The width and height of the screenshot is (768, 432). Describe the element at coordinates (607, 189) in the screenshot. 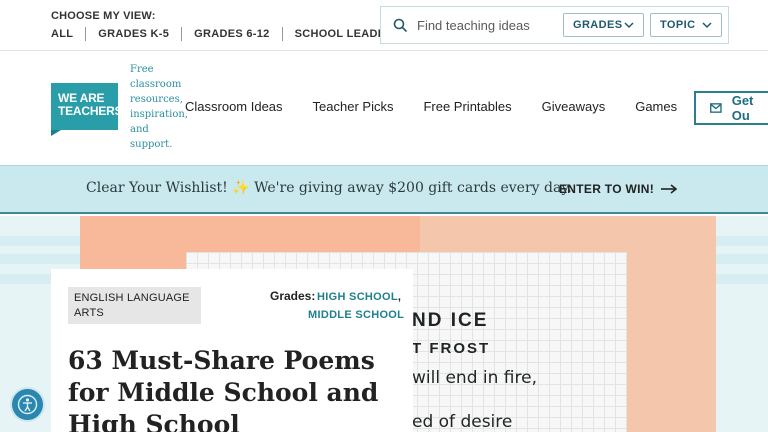

I see `enter-to-win-label: ENTER TO WIN!` at that location.